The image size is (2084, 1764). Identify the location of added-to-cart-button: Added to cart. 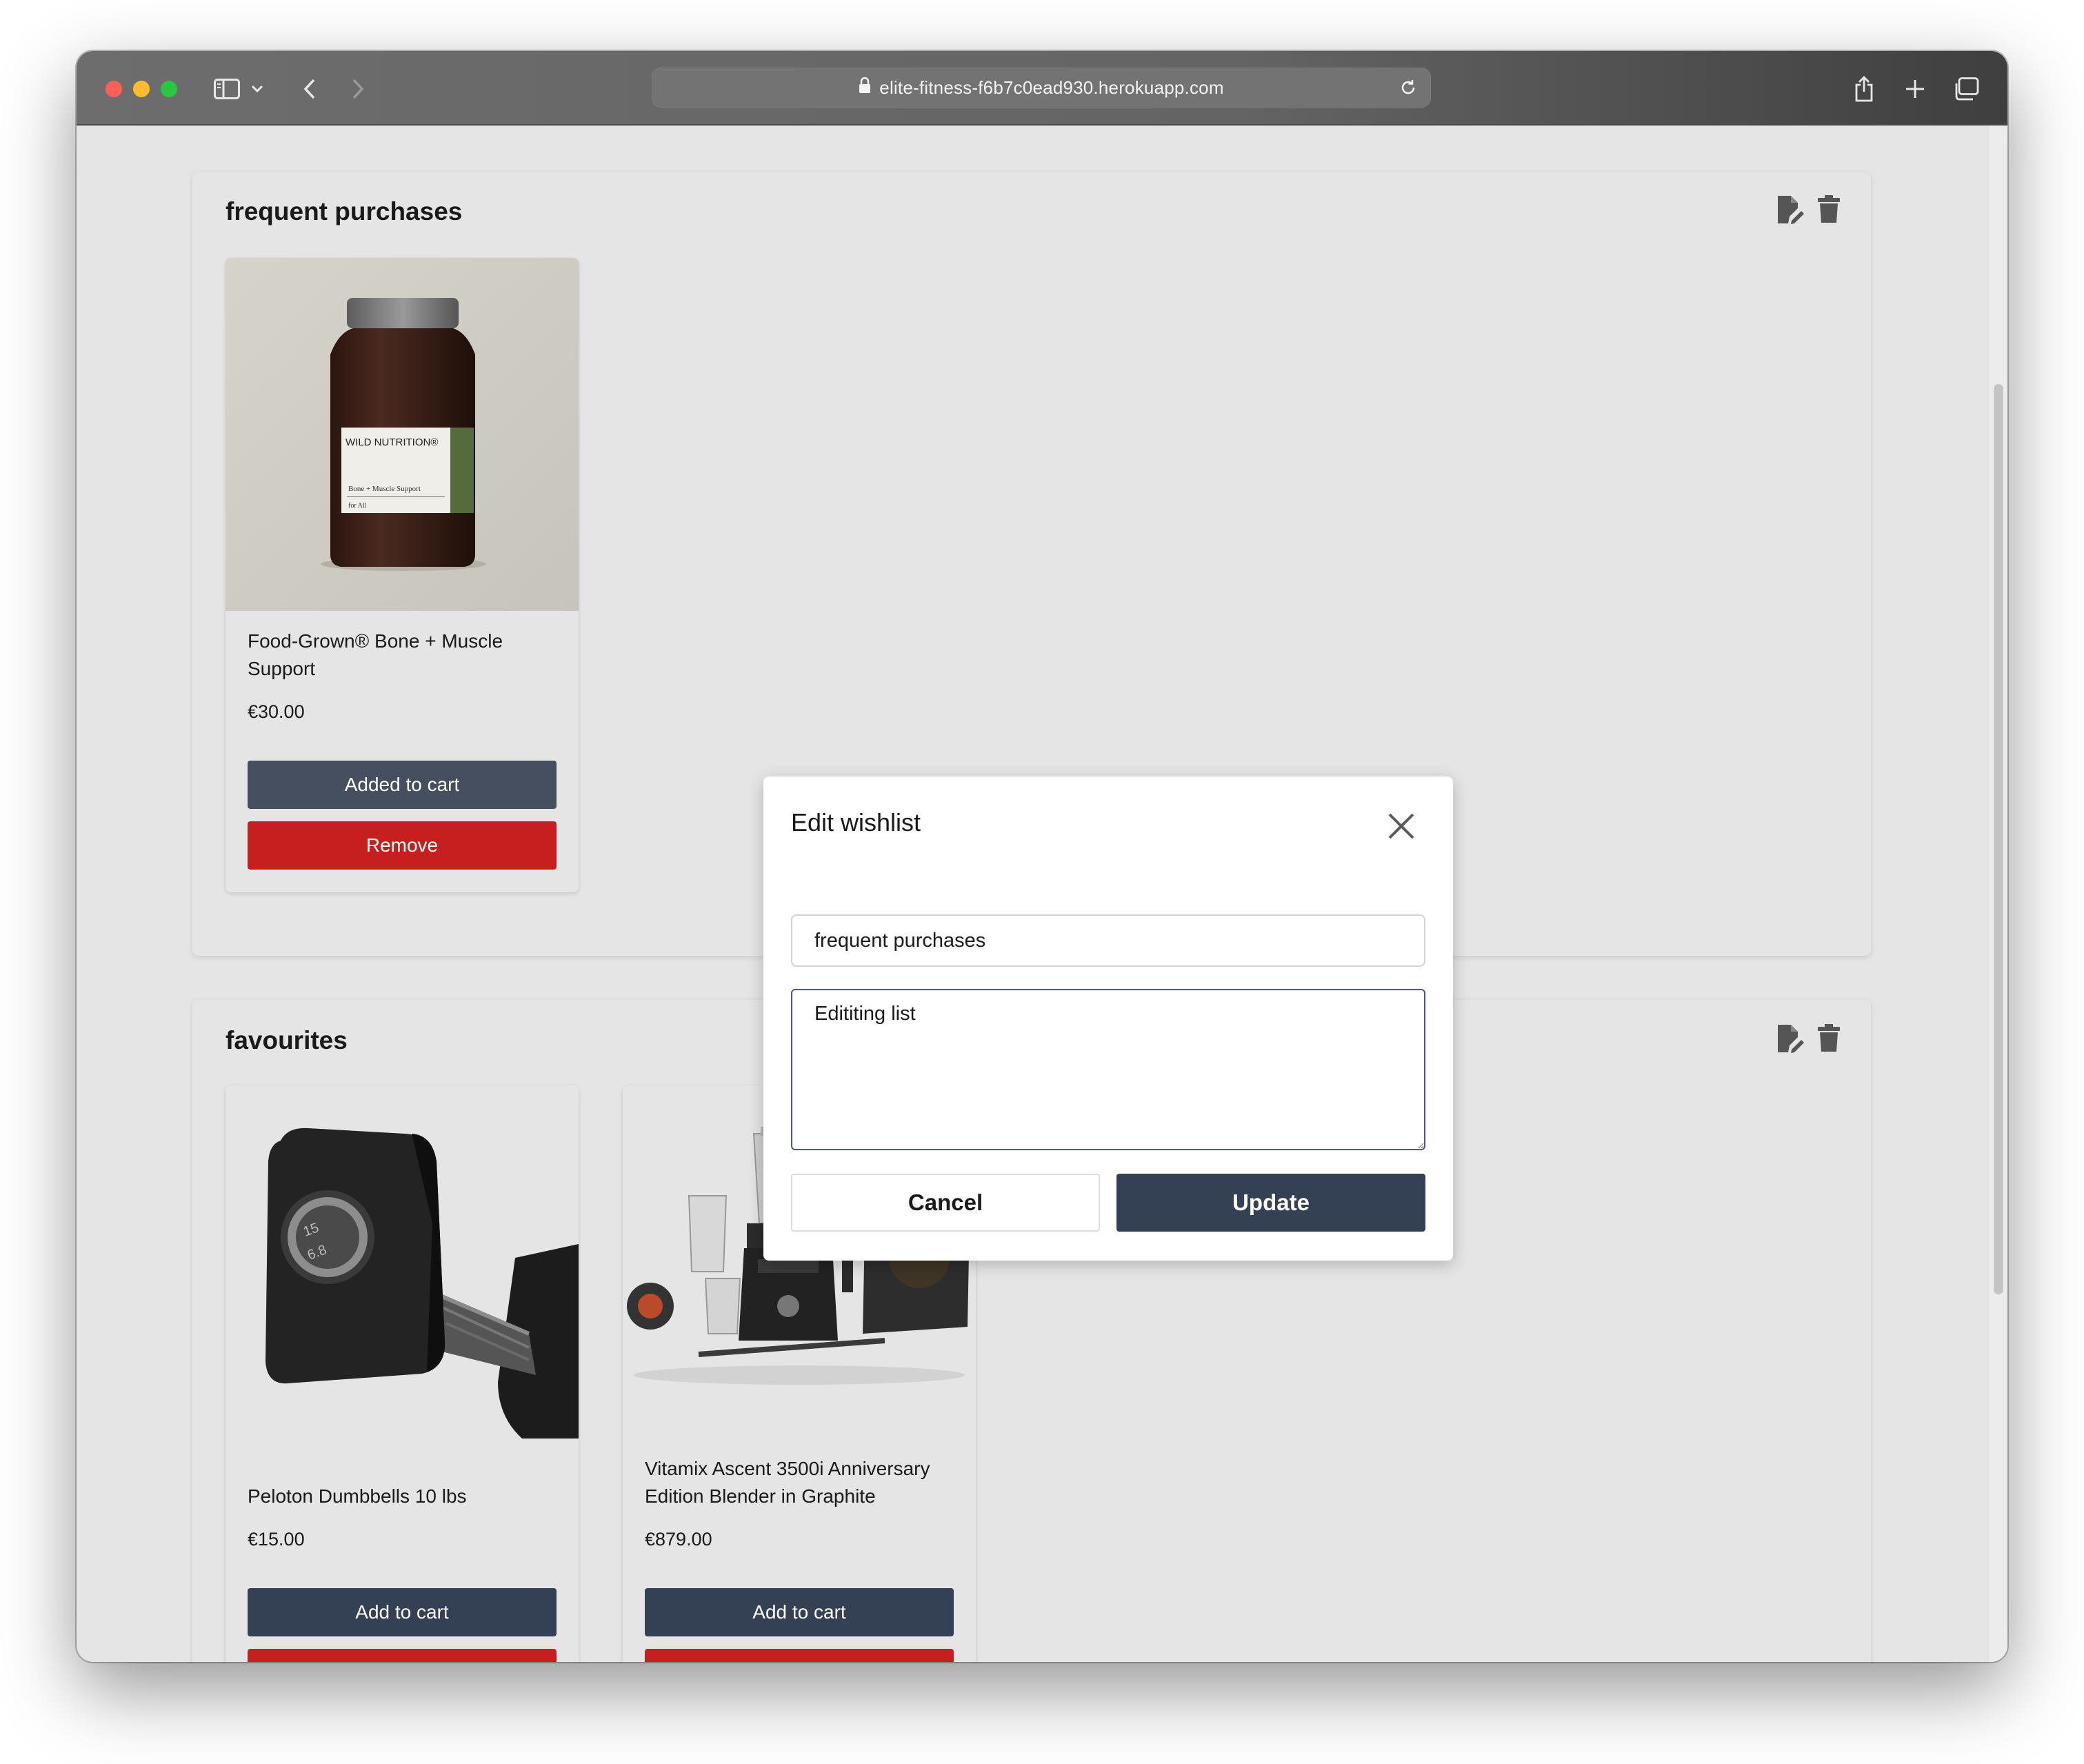
(402, 785).